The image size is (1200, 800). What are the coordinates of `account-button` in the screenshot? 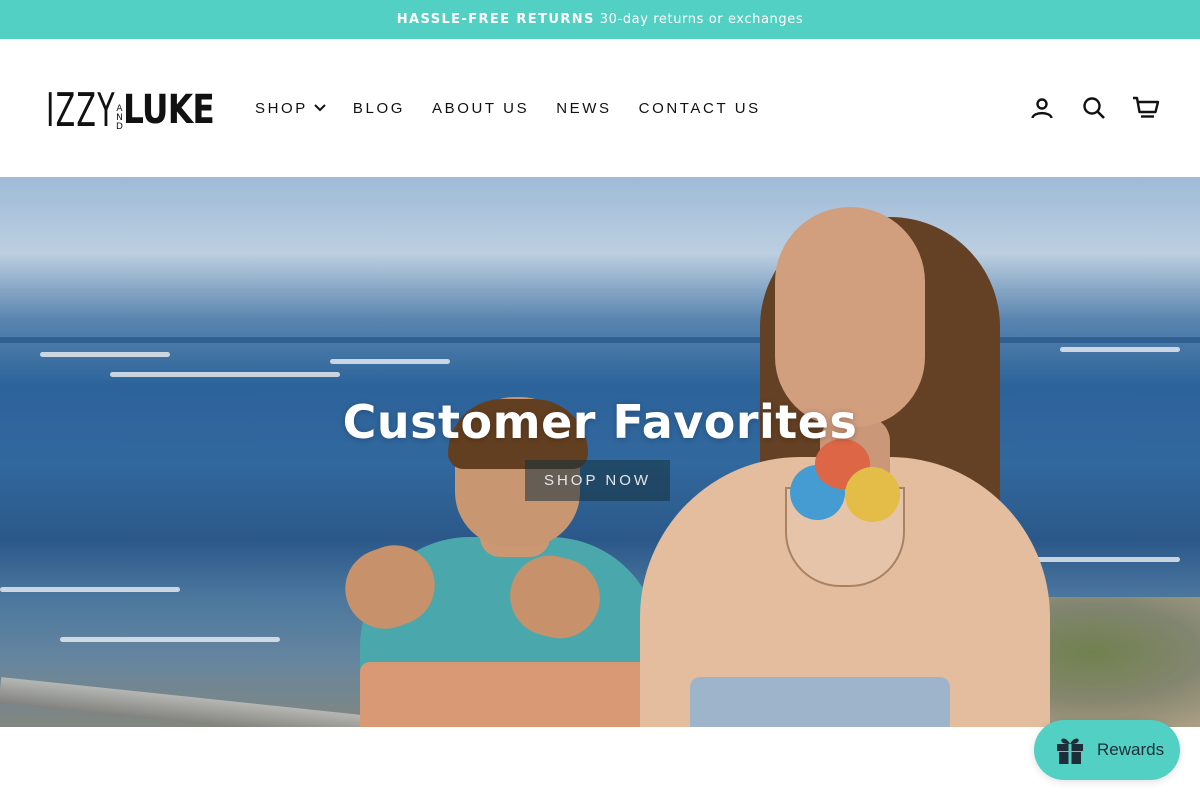 It's located at (1042, 108).